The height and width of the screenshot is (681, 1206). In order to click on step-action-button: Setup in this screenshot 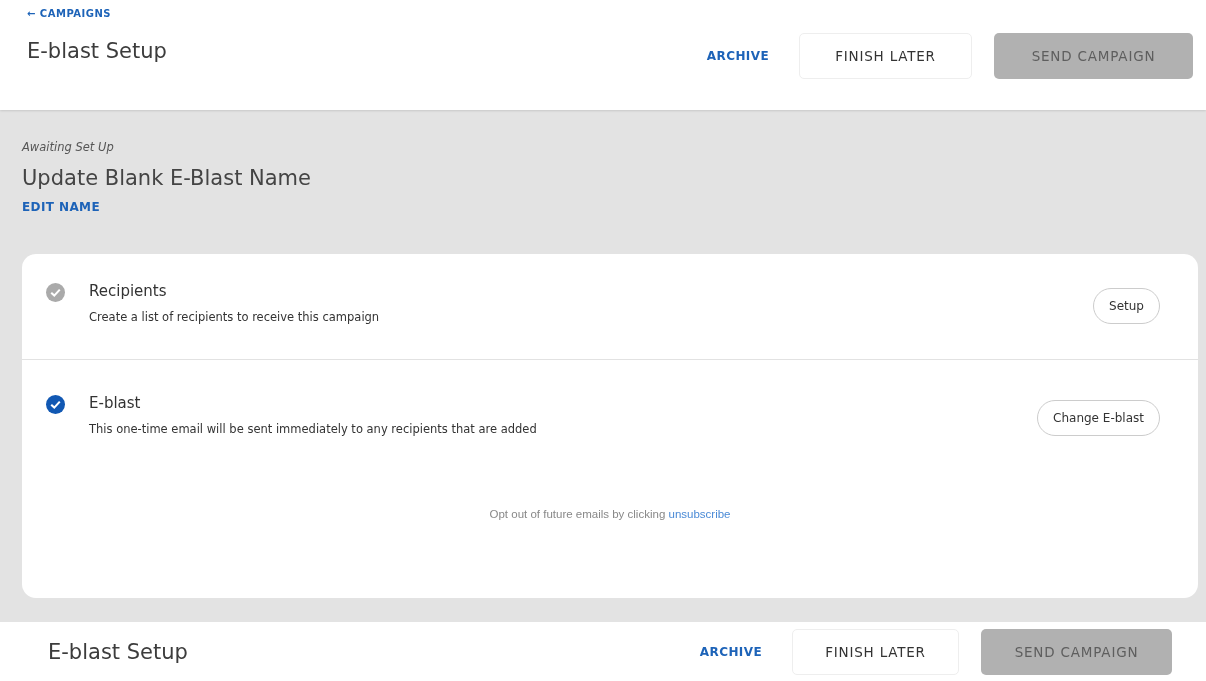, I will do `click(1126, 306)`.